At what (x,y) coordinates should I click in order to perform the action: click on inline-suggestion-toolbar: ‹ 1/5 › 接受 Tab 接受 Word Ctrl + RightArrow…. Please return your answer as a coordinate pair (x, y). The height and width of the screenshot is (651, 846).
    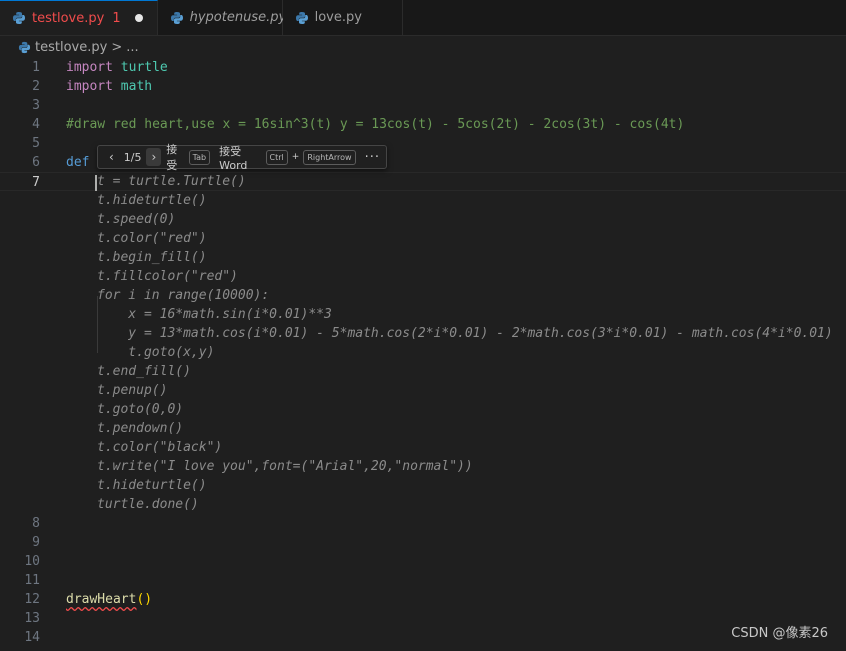
    Looking at the image, I should click on (242, 157).